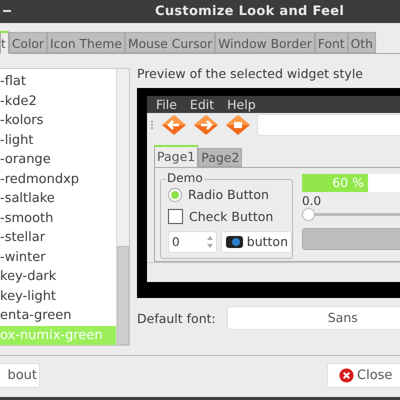  Describe the element at coordinates (220, 157) in the screenshot. I see `notebook-tab: Page2` at that location.